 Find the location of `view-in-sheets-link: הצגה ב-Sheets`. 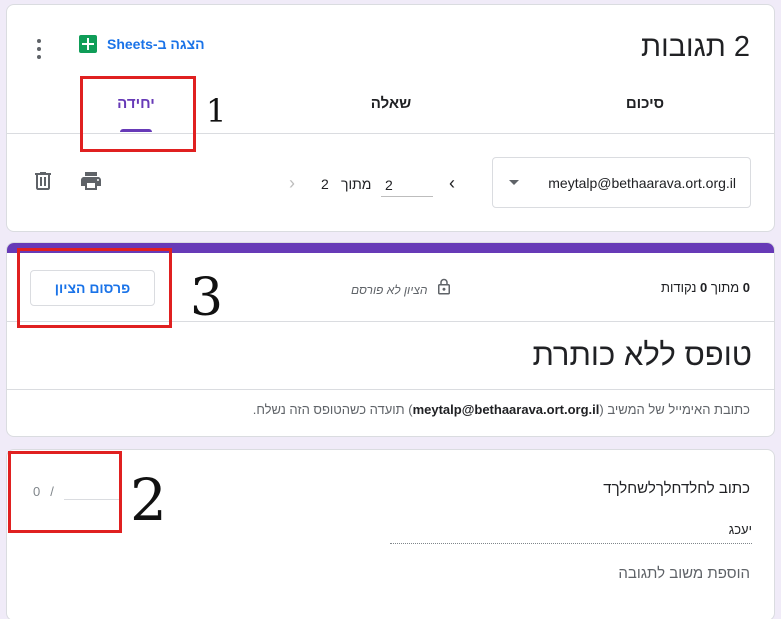

view-in-sheets-link: הצגה ב-Sheets is located at coordinates (142, 44).